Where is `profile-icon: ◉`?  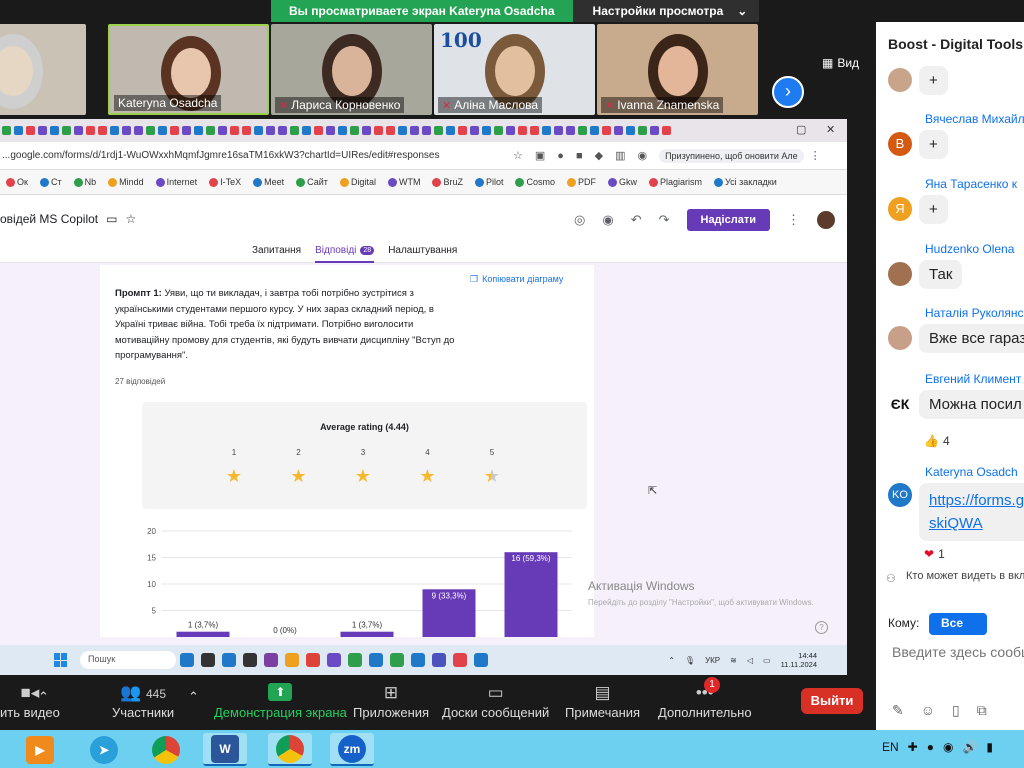
profile-icon: ◉ is located at coordinates (642, 155).